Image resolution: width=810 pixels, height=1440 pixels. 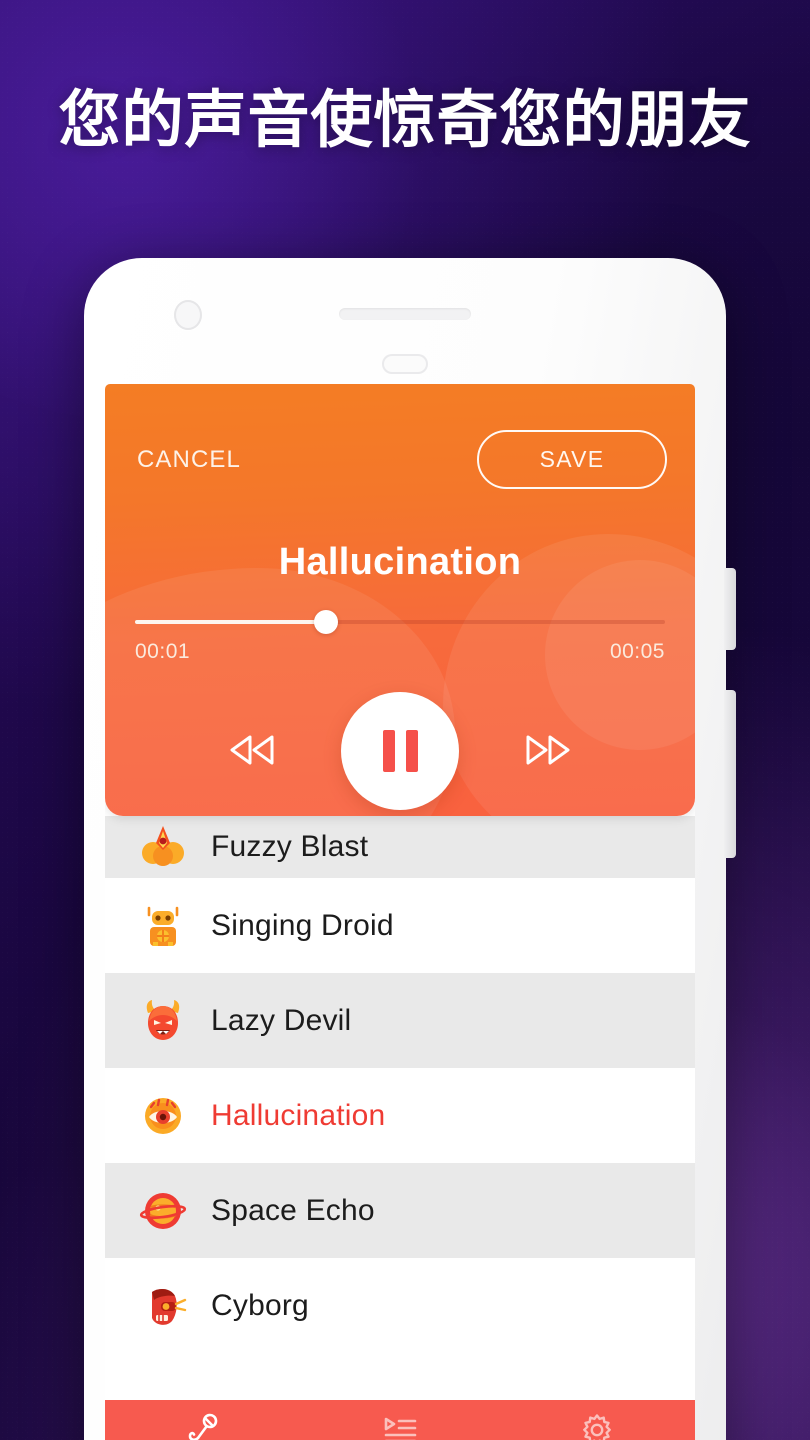 What do you see at coordinates (189, 460) in the screenshot?
I see `cancel-button: CANCEL` at bounding box center [189, 460].